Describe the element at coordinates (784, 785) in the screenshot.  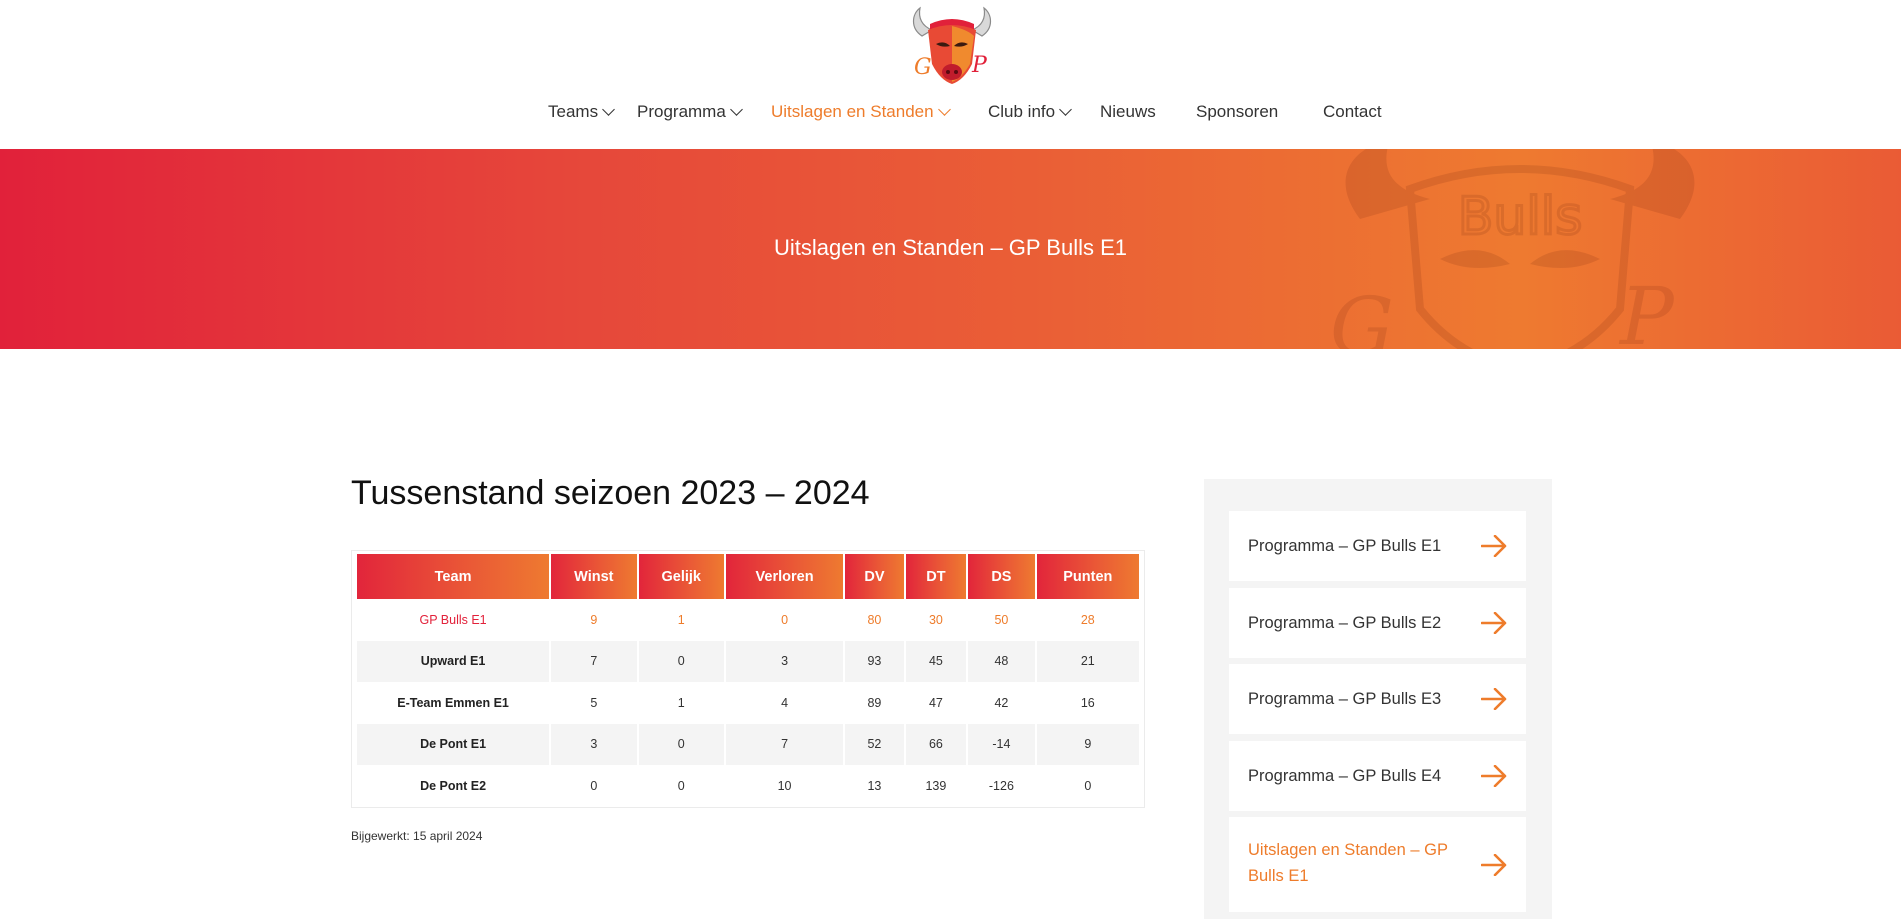
I see `table-cell: 10` at that location.